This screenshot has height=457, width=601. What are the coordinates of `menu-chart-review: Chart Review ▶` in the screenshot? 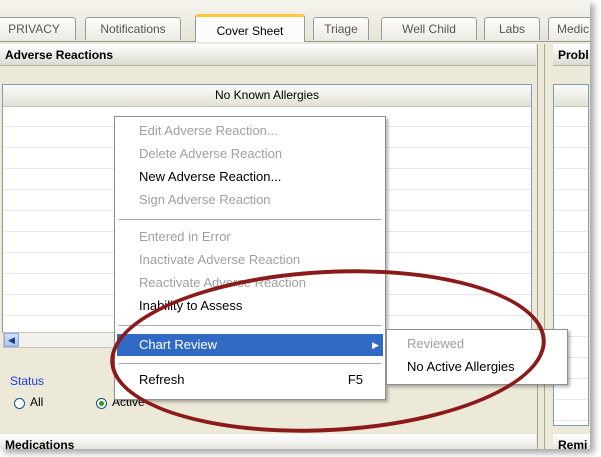 It's located at (250, 345).